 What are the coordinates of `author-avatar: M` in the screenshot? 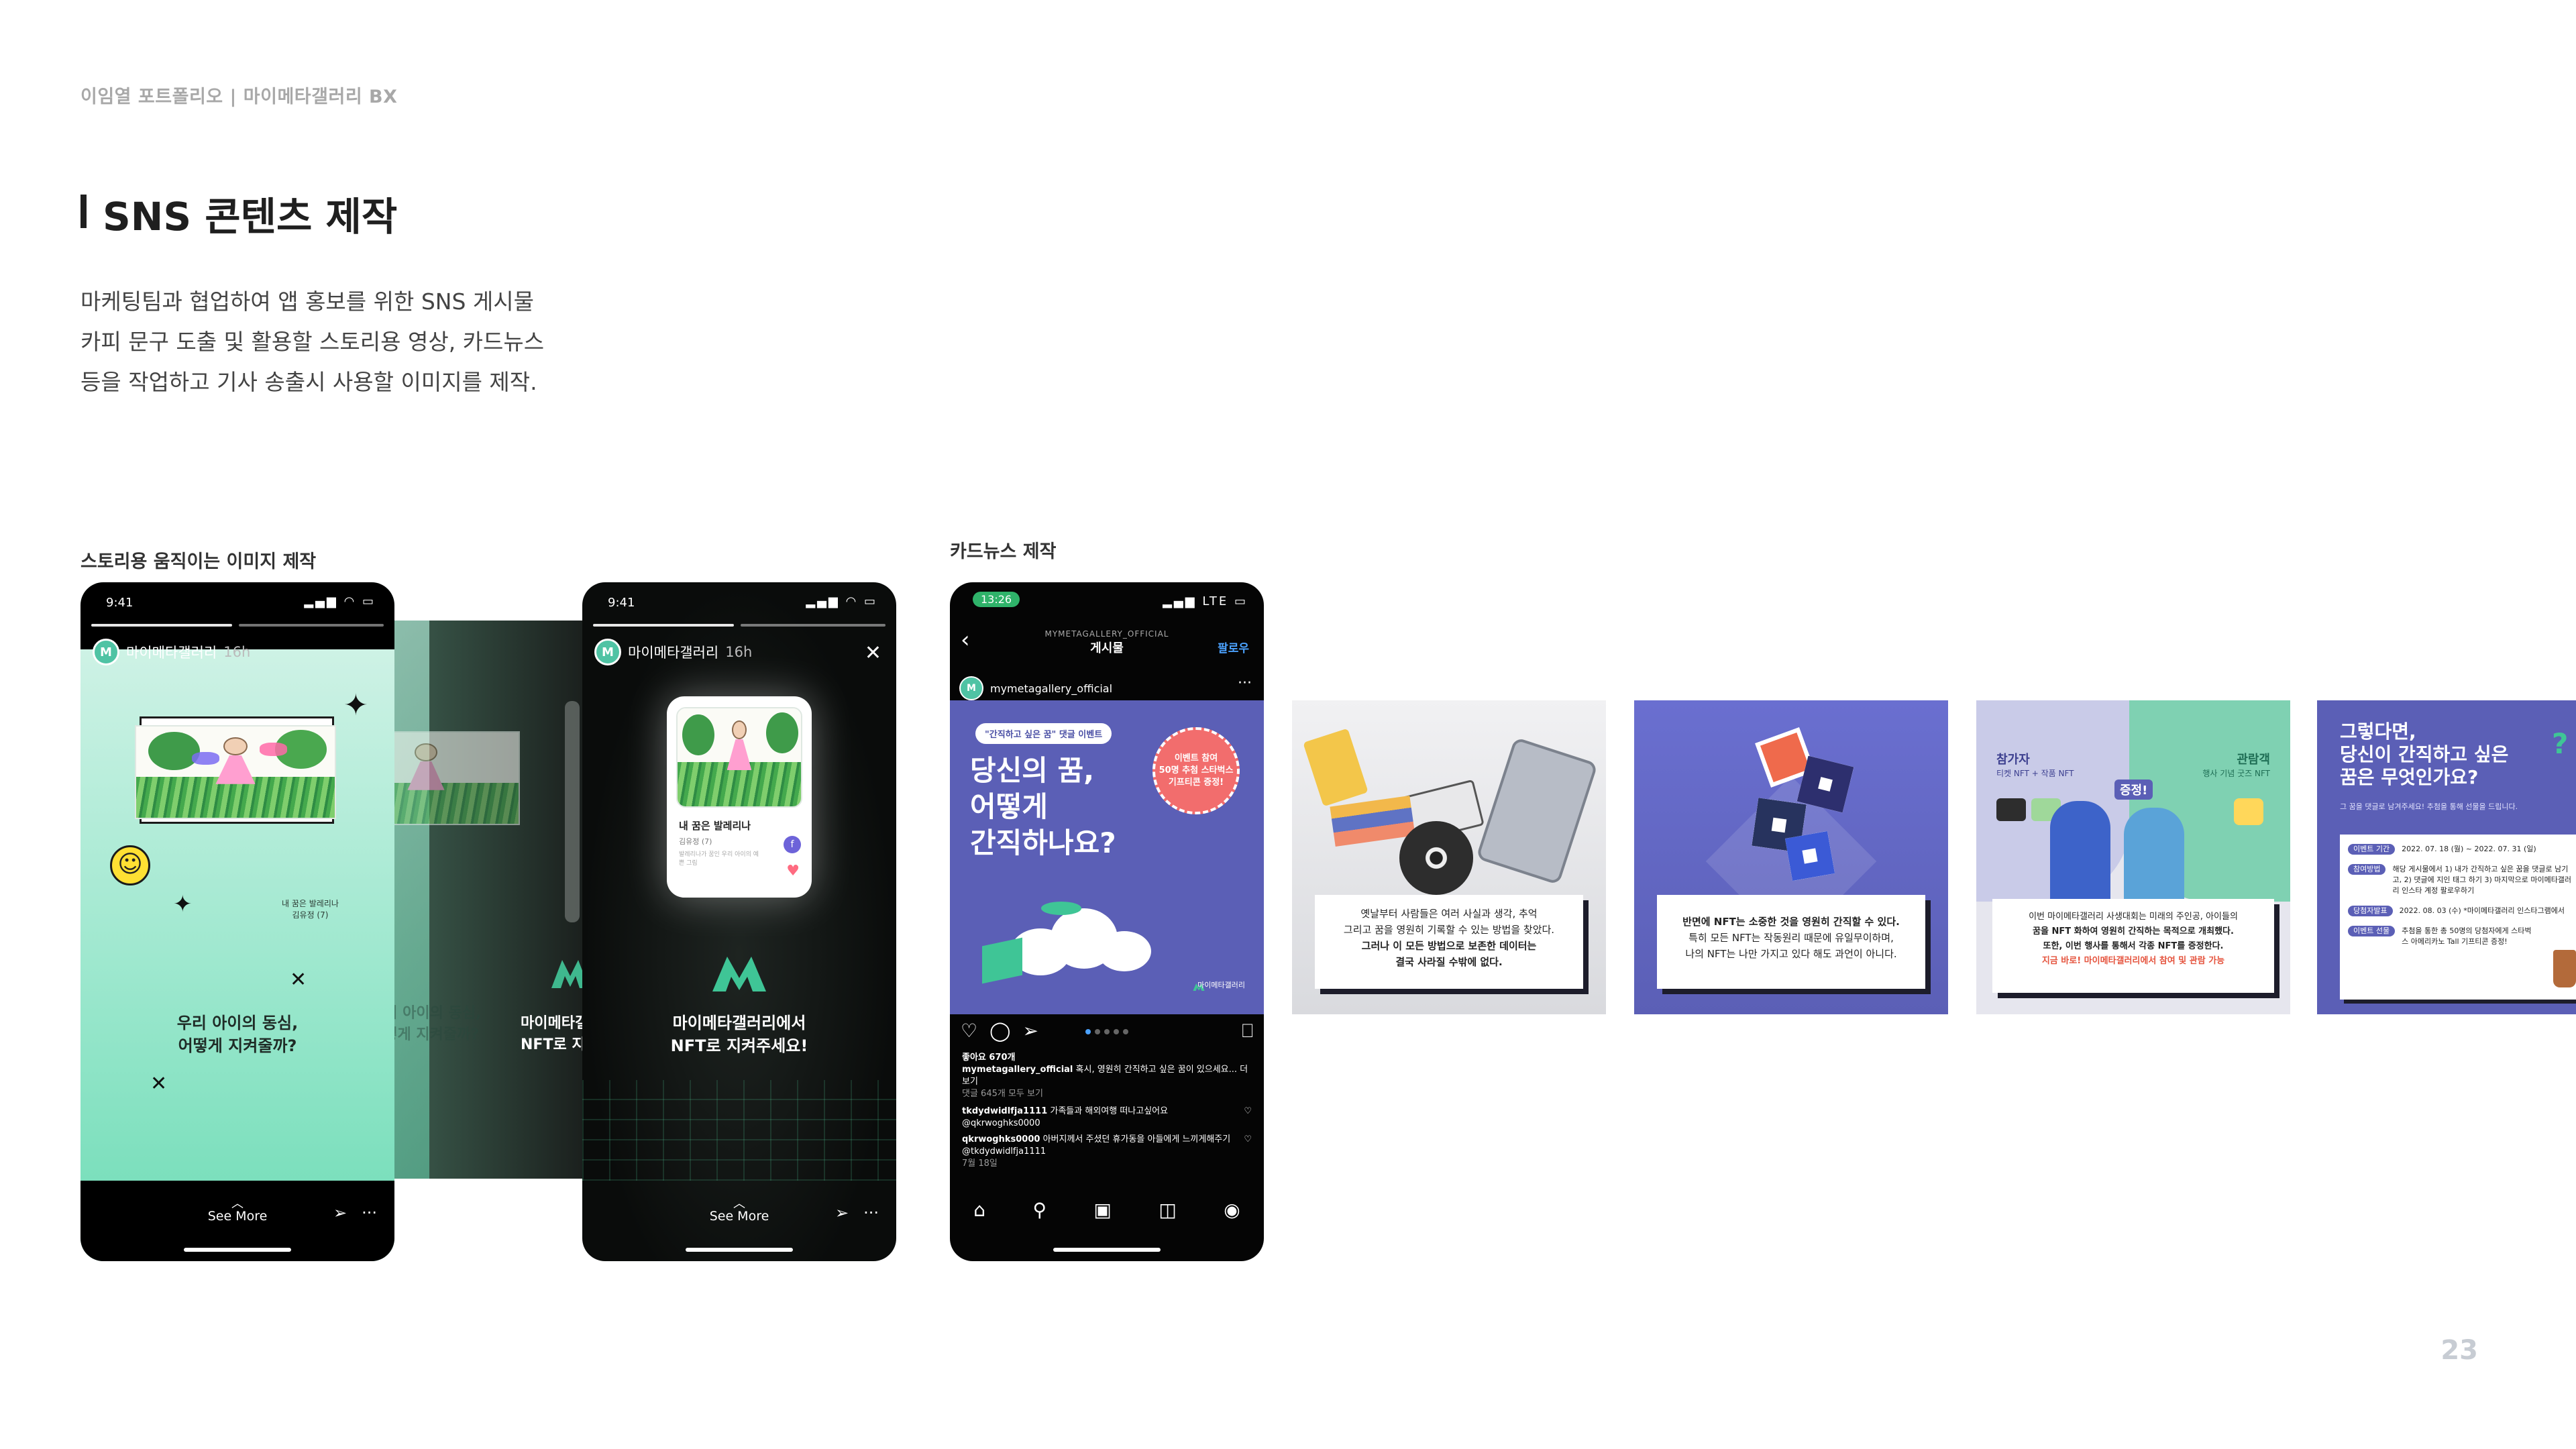 It's located at (971, 688).